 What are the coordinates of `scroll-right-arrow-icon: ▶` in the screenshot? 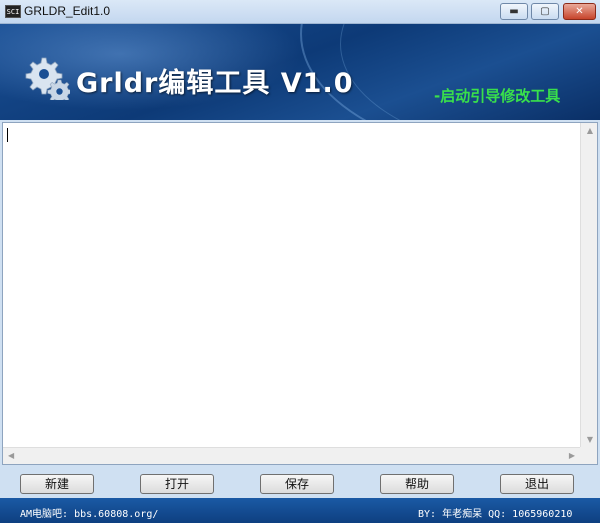 It's located at (572, 456).